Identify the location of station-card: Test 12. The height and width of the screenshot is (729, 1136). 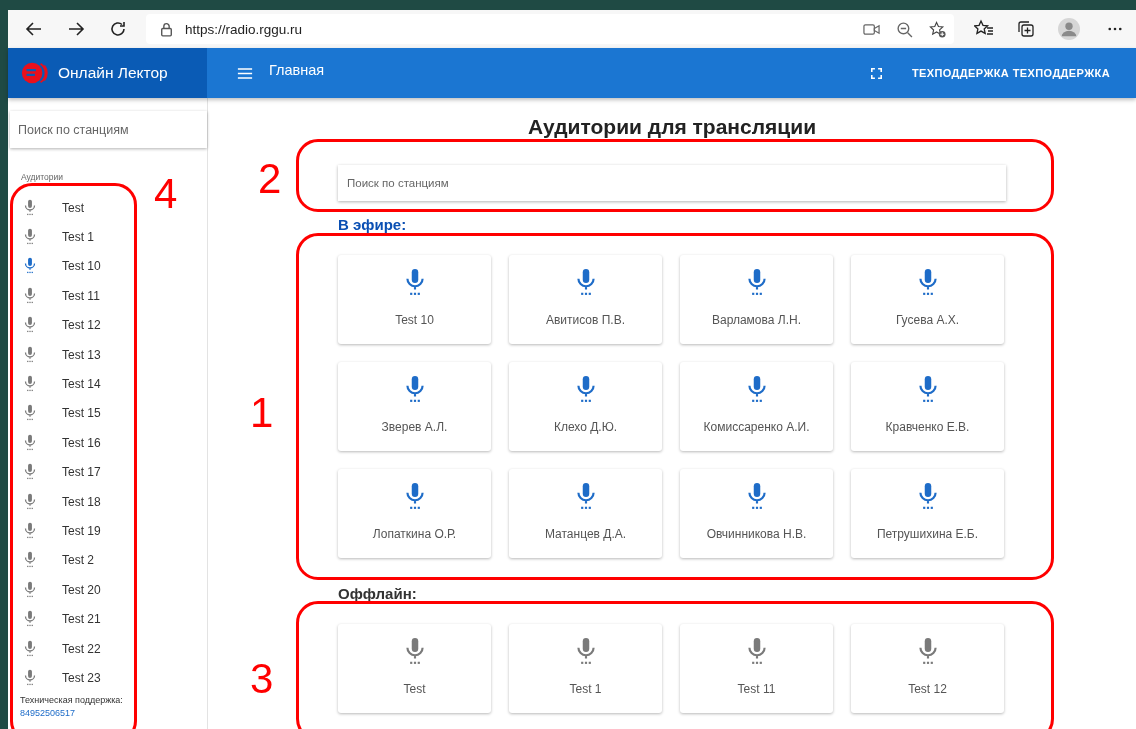
(927, 668).